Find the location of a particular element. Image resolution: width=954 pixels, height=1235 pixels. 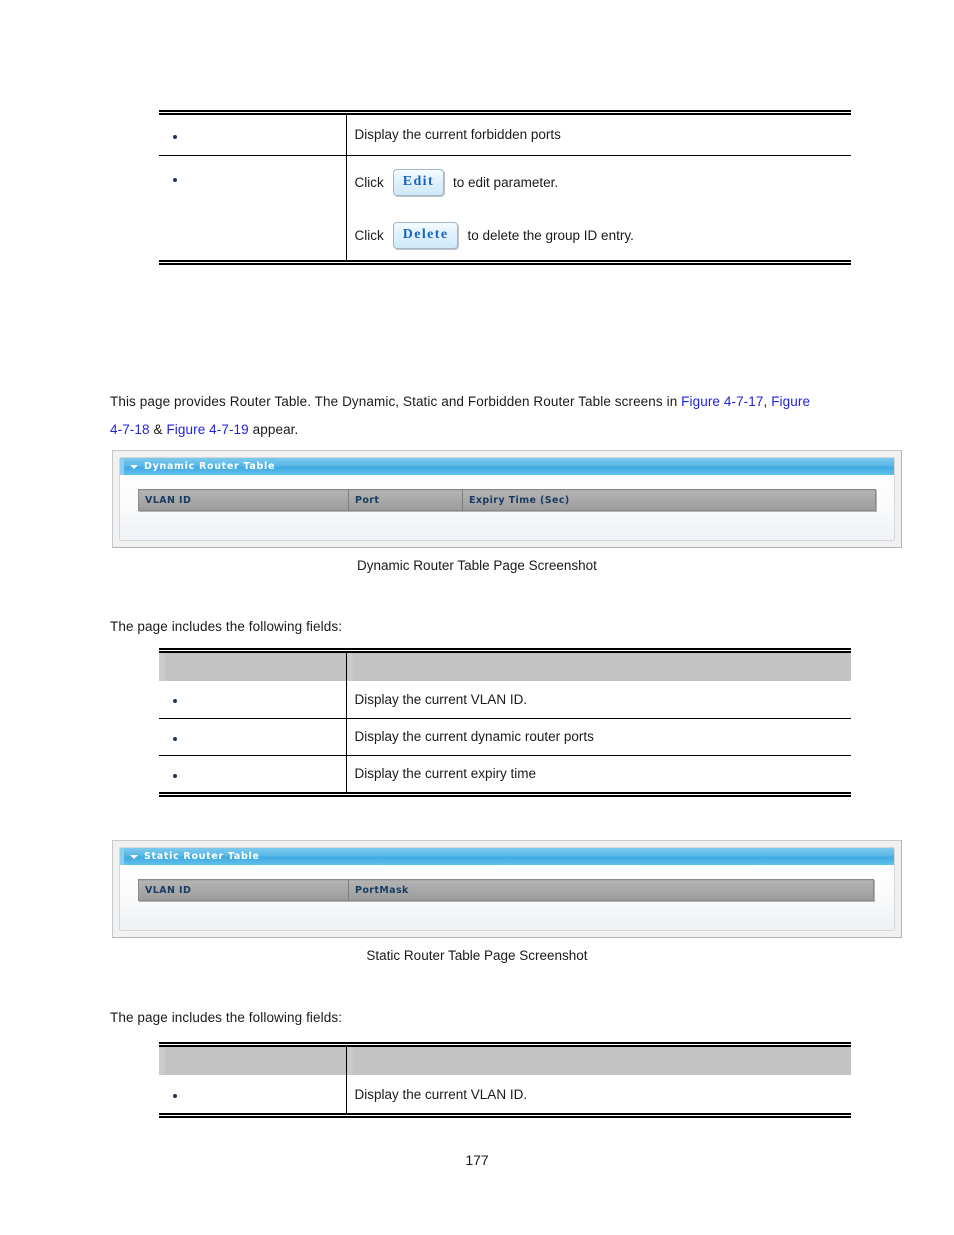

intro-amp: & is located at coordinates (158, 429).